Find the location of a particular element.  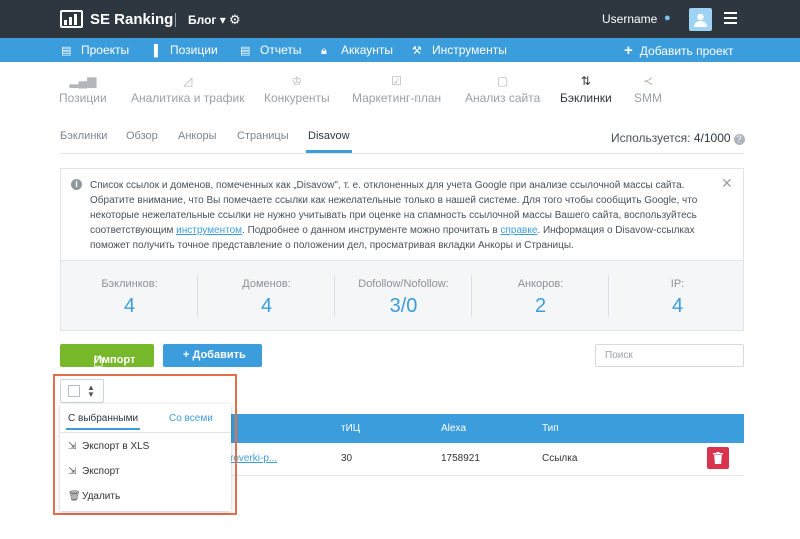

trash-icon: 🗑︎ is located at coordinates (74, 496).